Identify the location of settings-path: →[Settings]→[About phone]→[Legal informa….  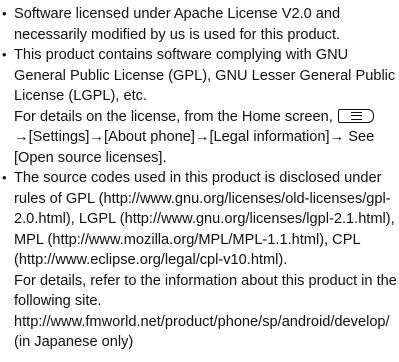
(194, 147).